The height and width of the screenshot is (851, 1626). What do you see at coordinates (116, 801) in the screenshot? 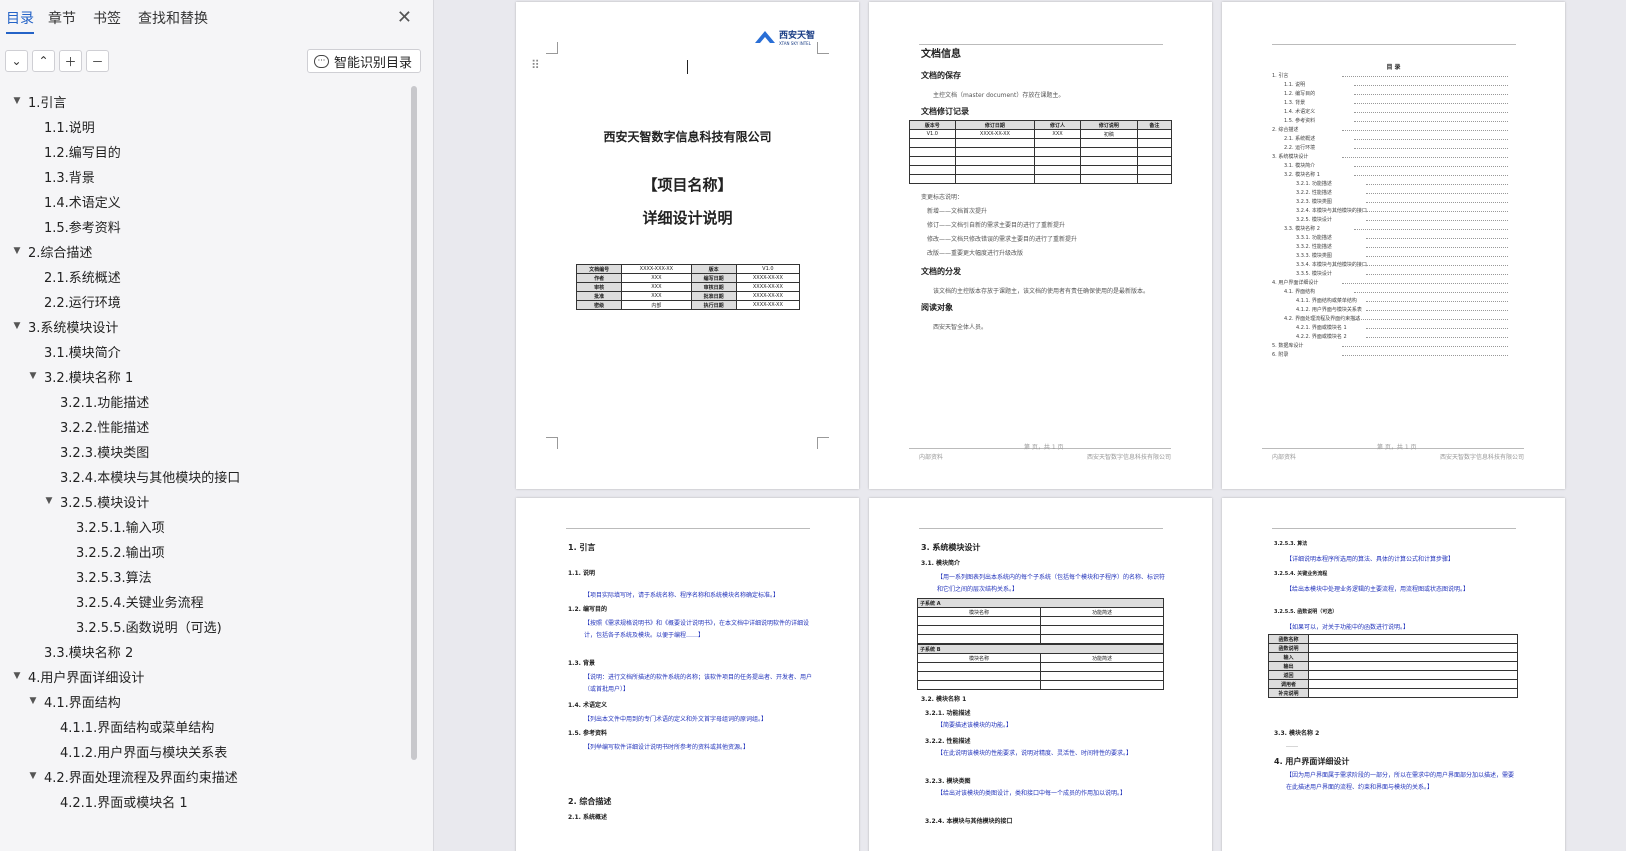
I see `toc-item: 4.2.1.界面或模块名 1` at bounding box center [116, 801].